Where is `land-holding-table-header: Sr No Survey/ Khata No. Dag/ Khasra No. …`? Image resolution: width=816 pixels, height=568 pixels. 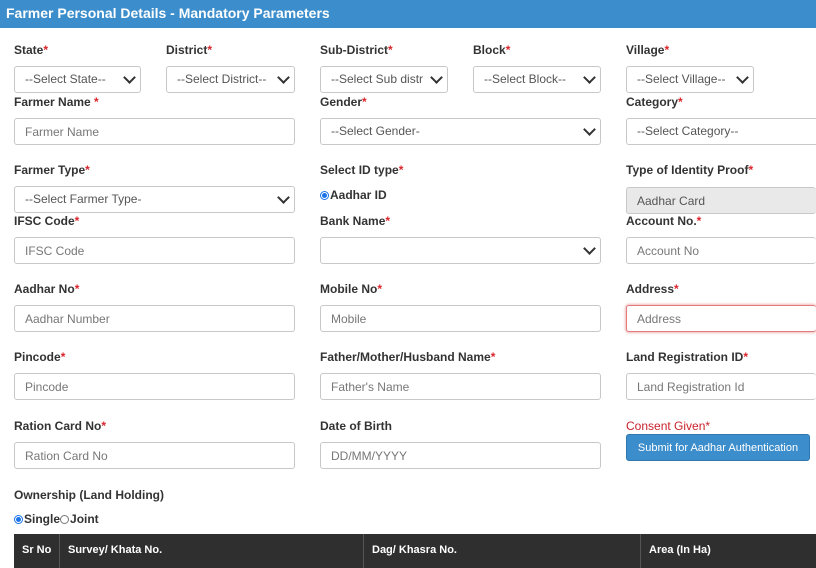
land-holding-table-header: Sr No Survey/ Khata No. Dag/ Khasra No. … is located at coordinates (415, 551).